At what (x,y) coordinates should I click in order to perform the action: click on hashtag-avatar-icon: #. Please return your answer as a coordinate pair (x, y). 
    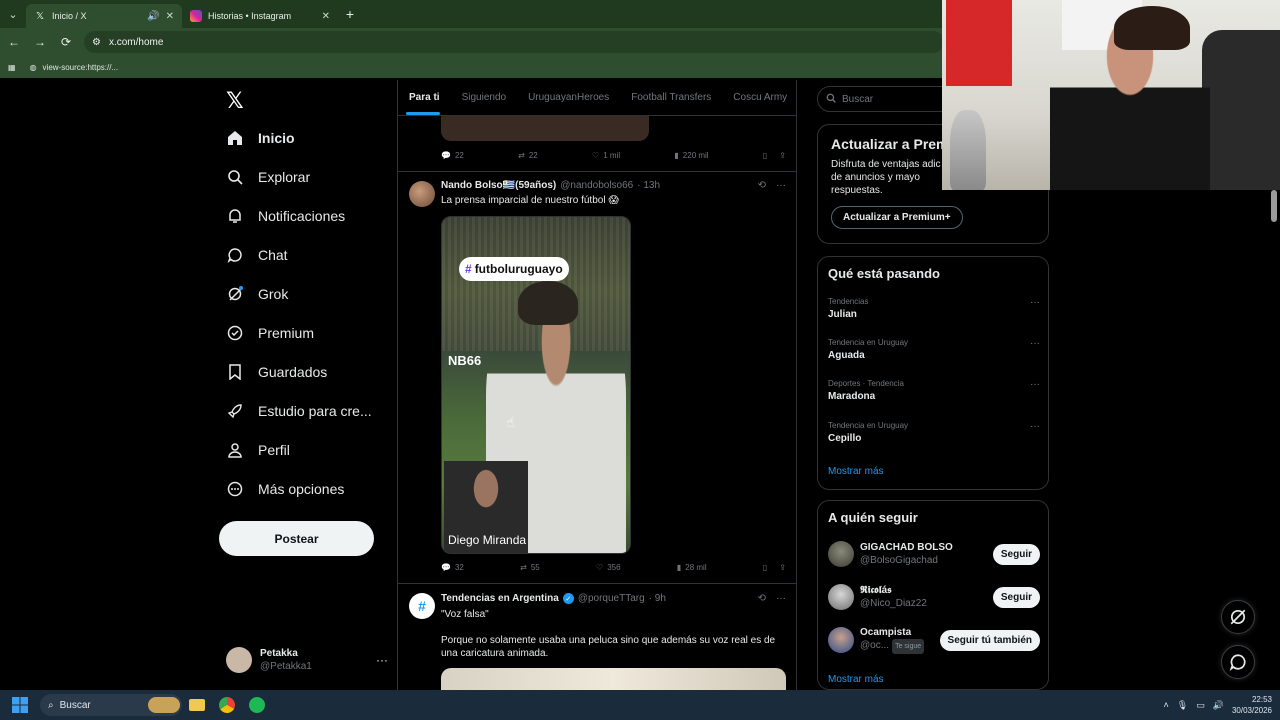
    Looking at the image, I should click on (422, 606).